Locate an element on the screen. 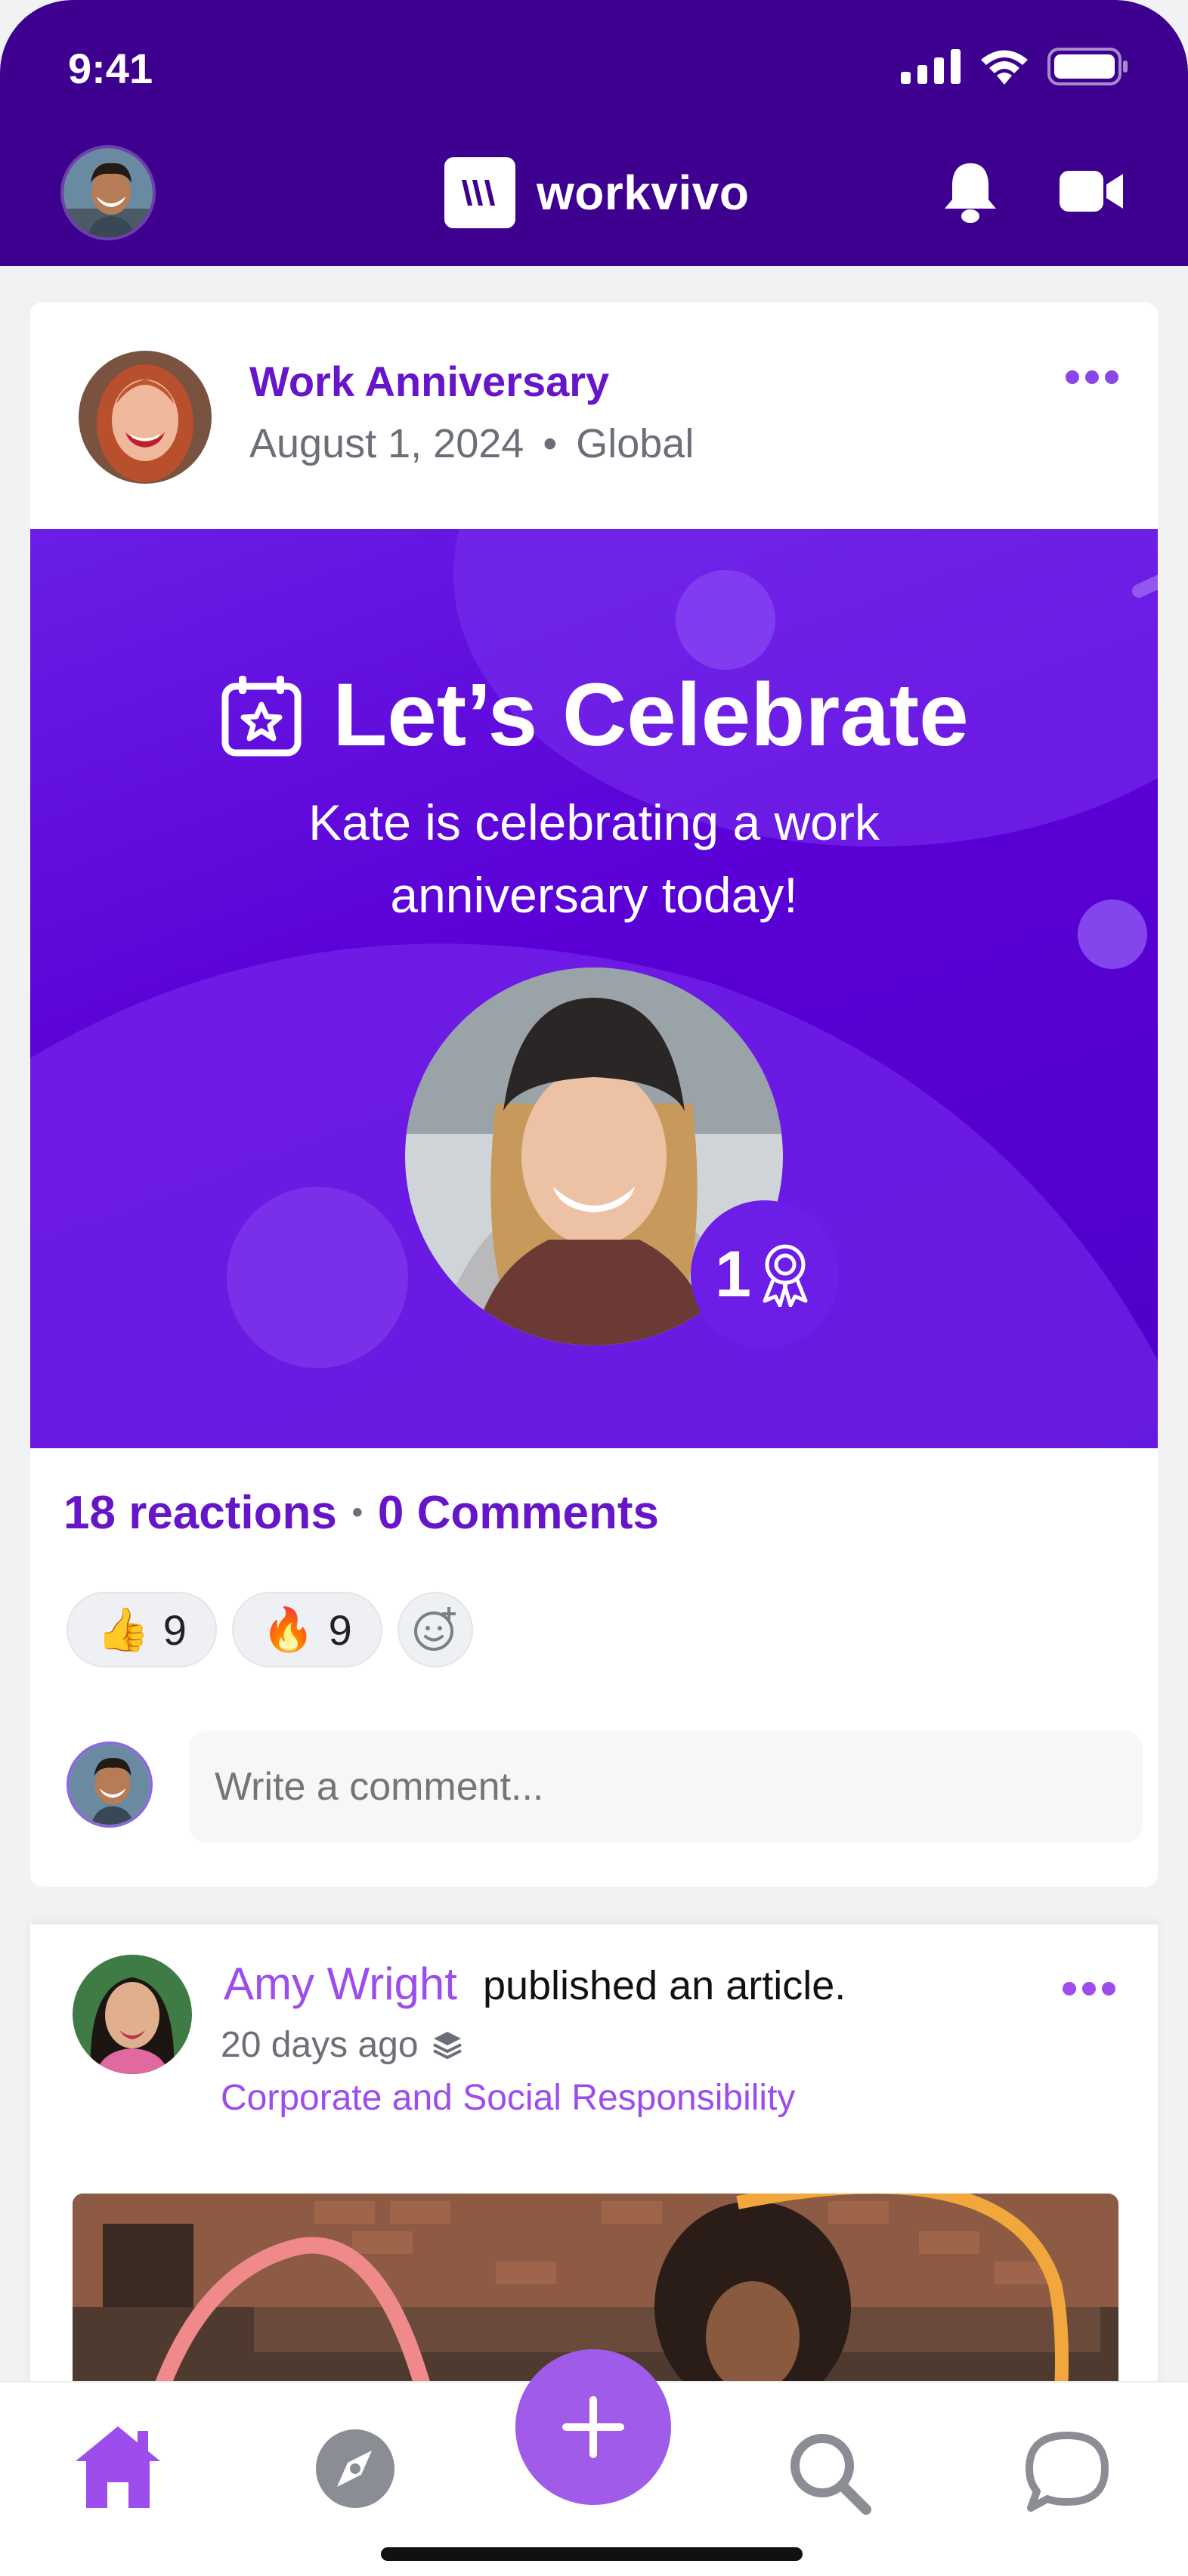  calendar-star-icon is located at coordinates (261, 716).